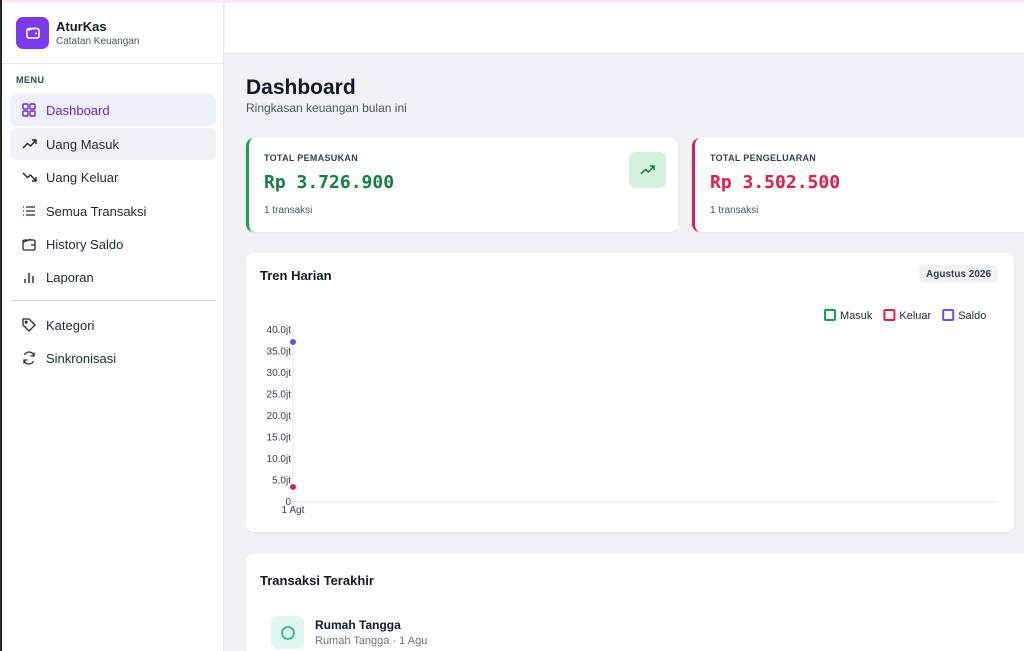  I want to click on income-label: TOTAL PEMASUKAN, so click(311, 158).